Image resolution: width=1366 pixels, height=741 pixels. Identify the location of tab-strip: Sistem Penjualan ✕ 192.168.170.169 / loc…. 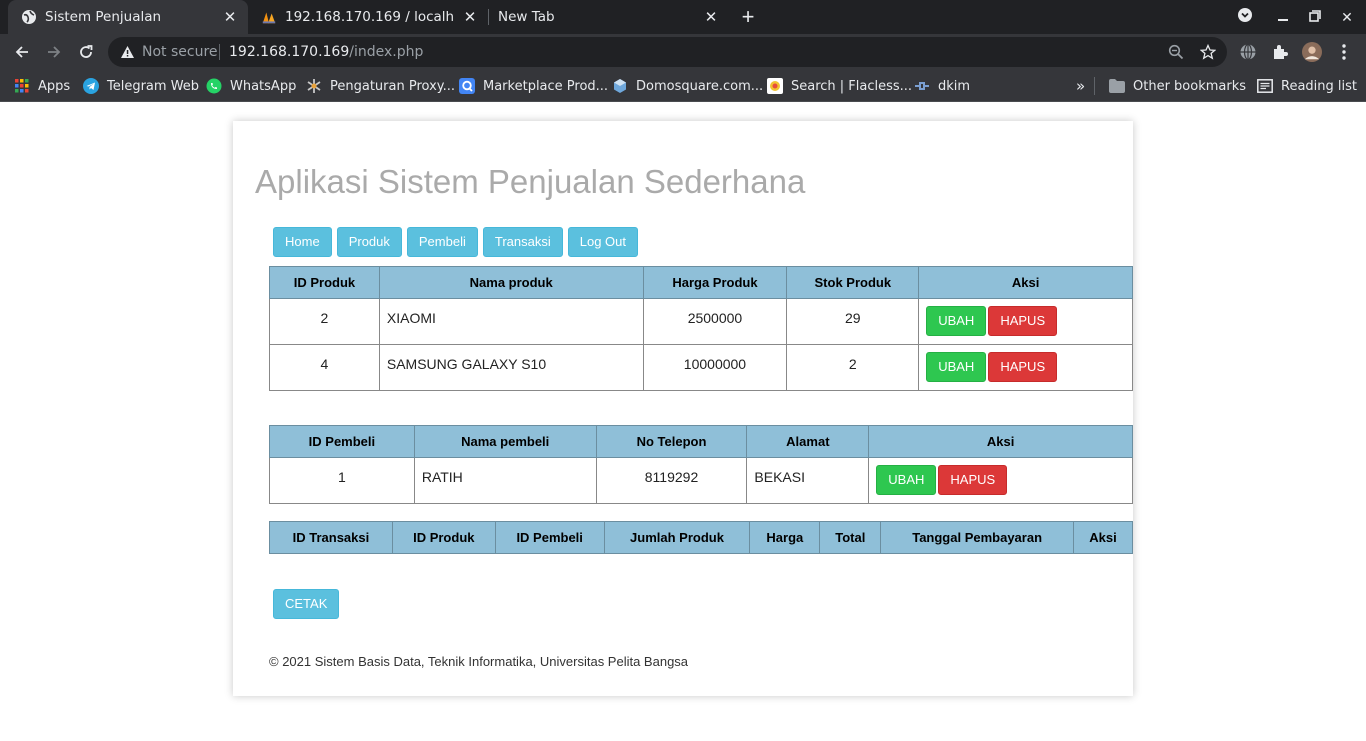
(683, 17).